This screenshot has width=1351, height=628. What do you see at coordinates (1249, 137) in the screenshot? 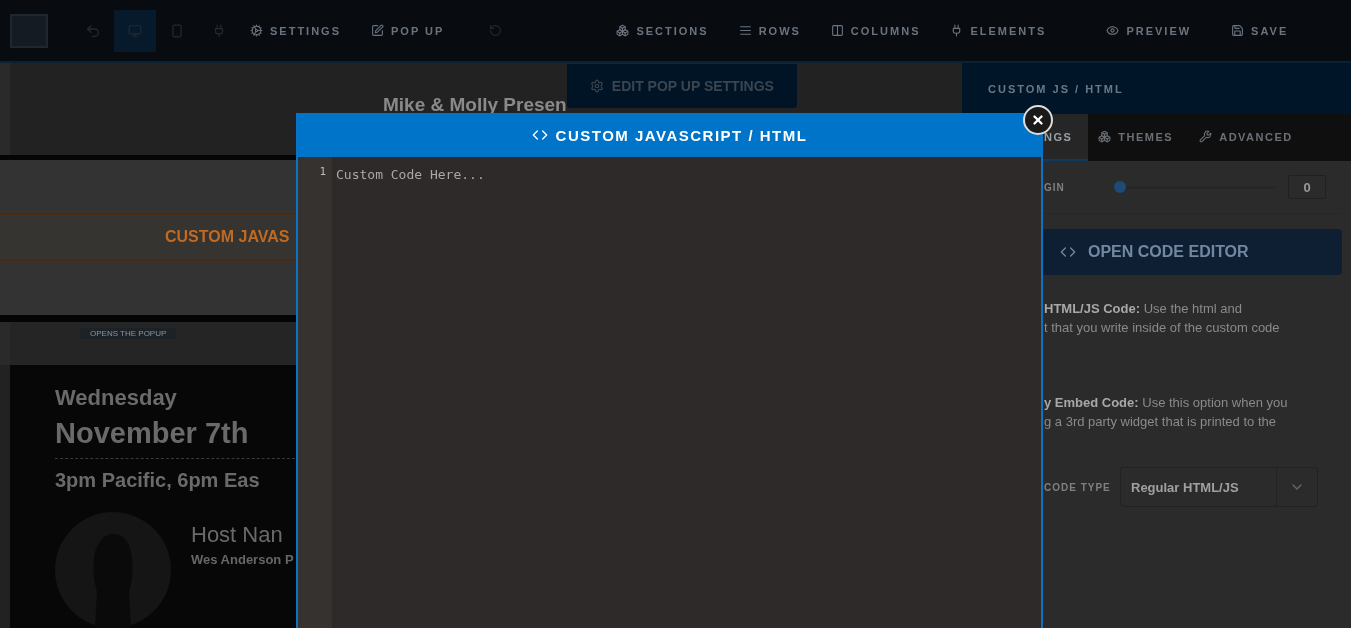
I see `panel-tab: ADVANCED` at bounding box center [1249, 137].